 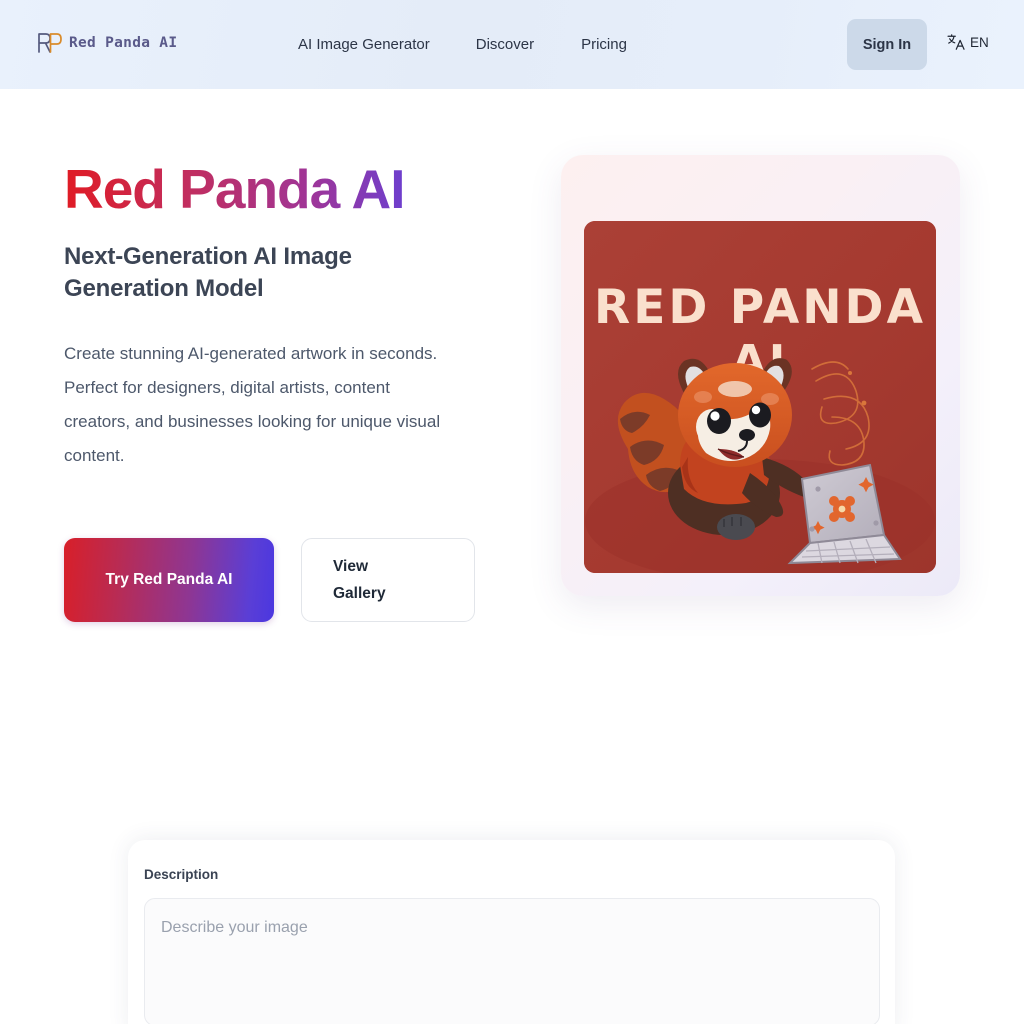 I want to click on nav-item-discover: Discover, so click(x=505, y=44).